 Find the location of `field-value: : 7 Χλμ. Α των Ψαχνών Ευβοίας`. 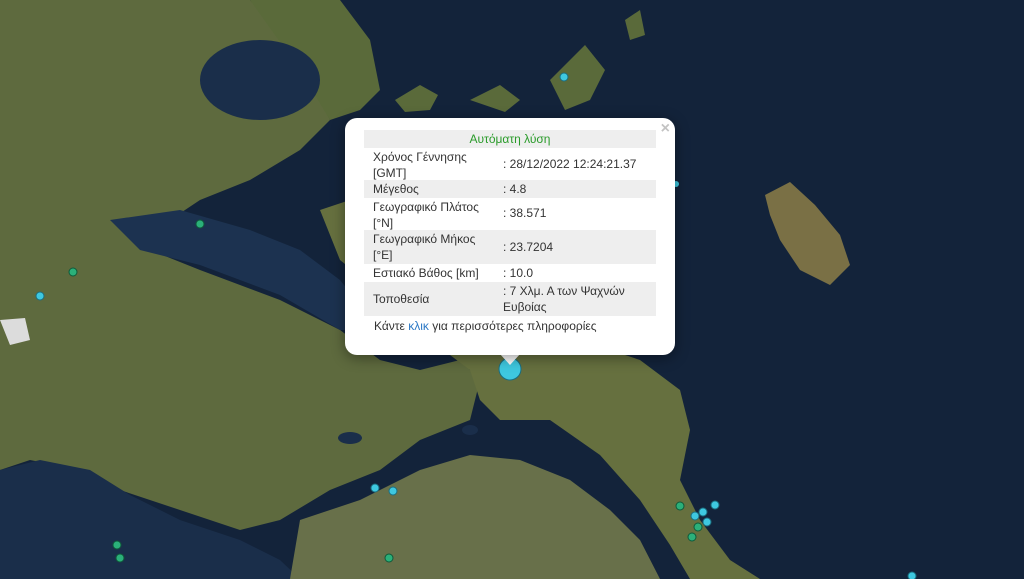

field-value: : 7 Χλμ. Α των Ψαχνών Ευβοίας is located at coordinates (564, 299).